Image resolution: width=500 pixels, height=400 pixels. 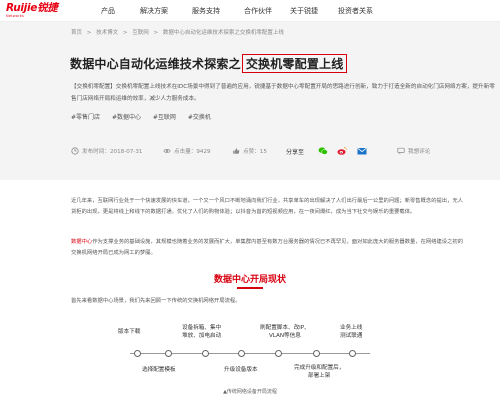 What do you see at coordinates (108, 11) in the screenshot?
I see `nav-item-products: 产品` at bounding box center [108, 11].